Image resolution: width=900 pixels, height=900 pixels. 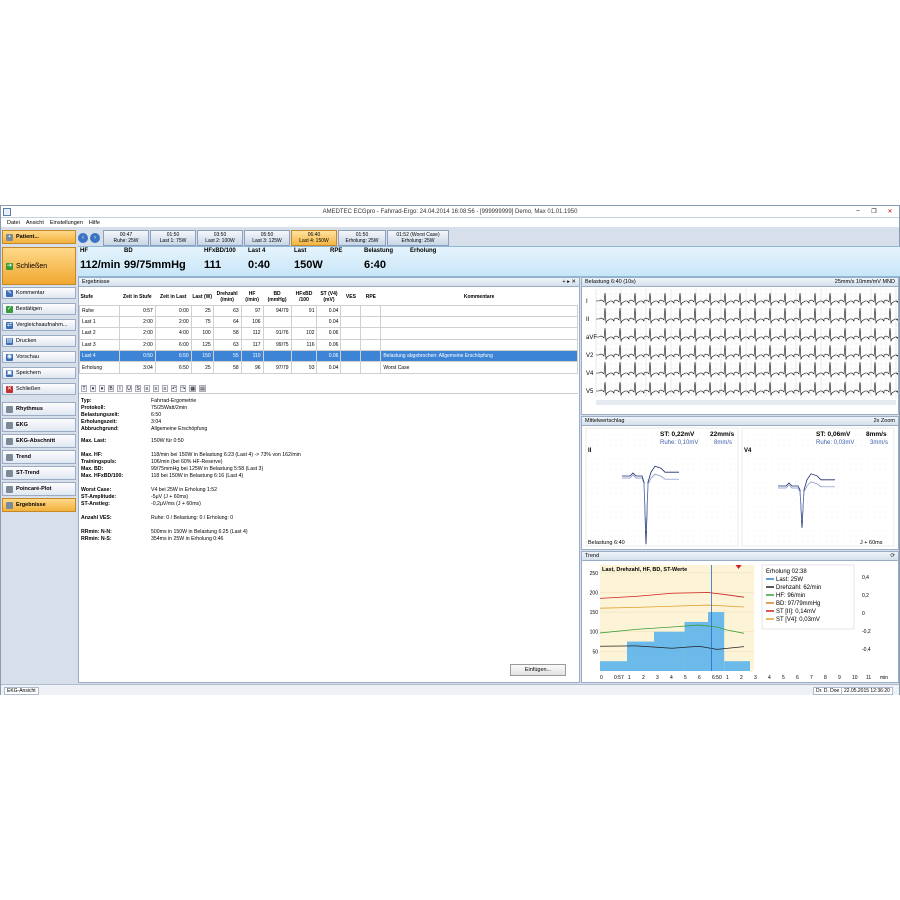 What do you see at coordinates (304, 345) in the screenshot?
I see `table-cell: 116` at bounding box center [304, 345].